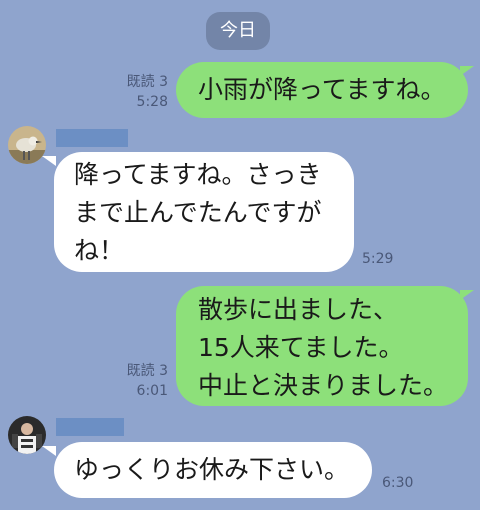  Describe the element at coordinates (238, 31) in the screenshot. I see `date-divider: 今日` at that location.